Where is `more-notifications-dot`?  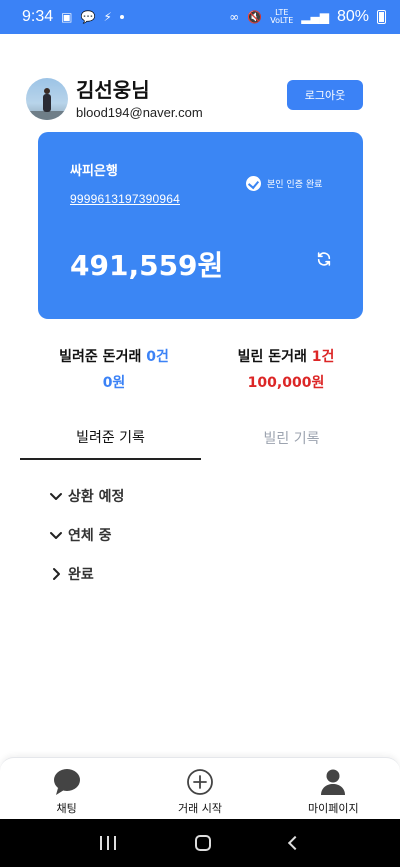 more-notifications-dot is located at coordinates (121, 17).